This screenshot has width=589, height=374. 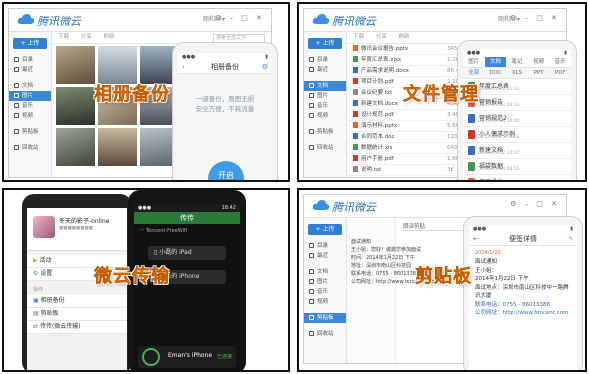 I want to click on filter-tab: XLS, so click(x=517, y=73).